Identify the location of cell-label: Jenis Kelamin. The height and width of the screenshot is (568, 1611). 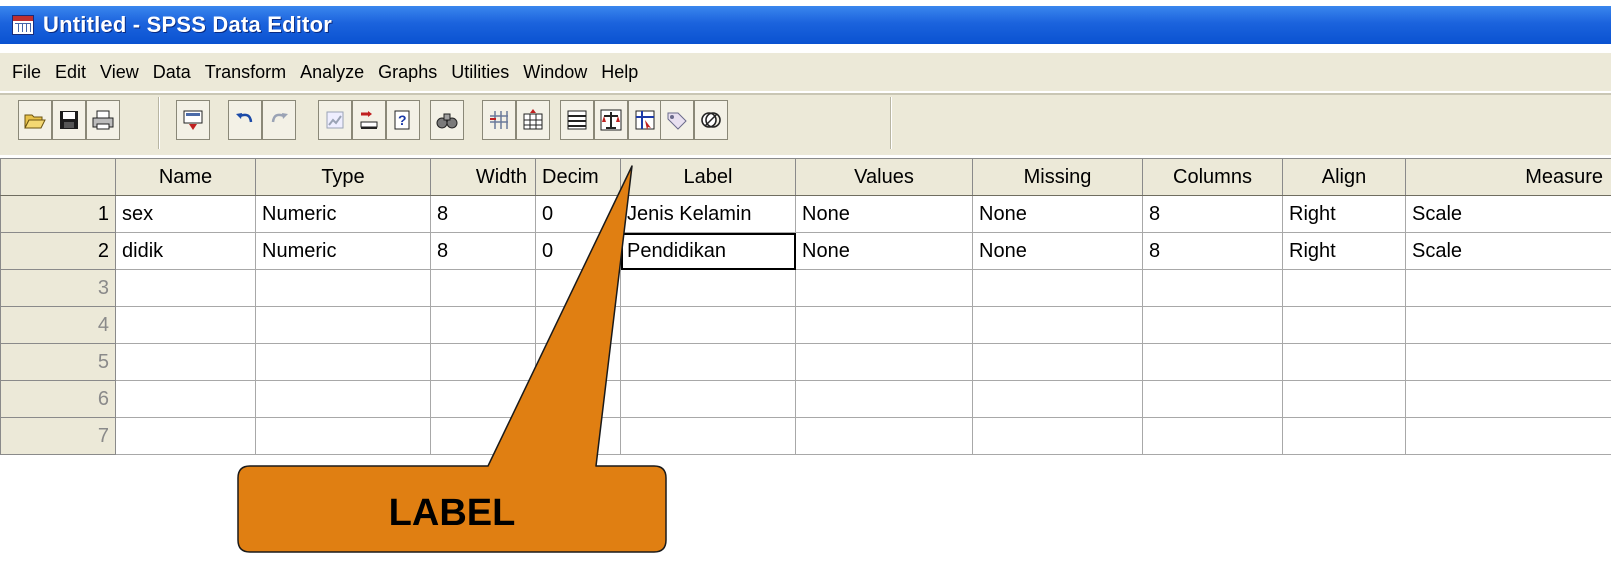
(708, 214).